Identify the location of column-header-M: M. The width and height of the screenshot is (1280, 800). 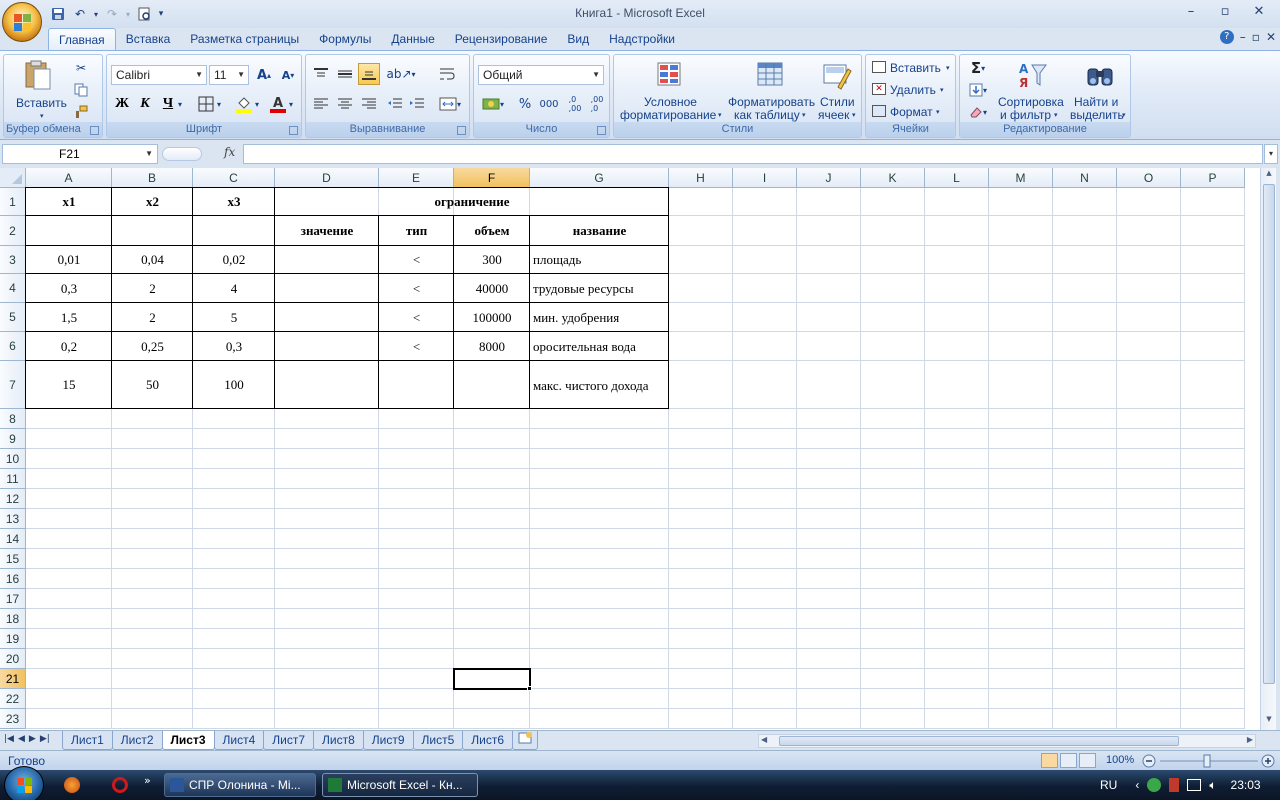
(1021, 178).